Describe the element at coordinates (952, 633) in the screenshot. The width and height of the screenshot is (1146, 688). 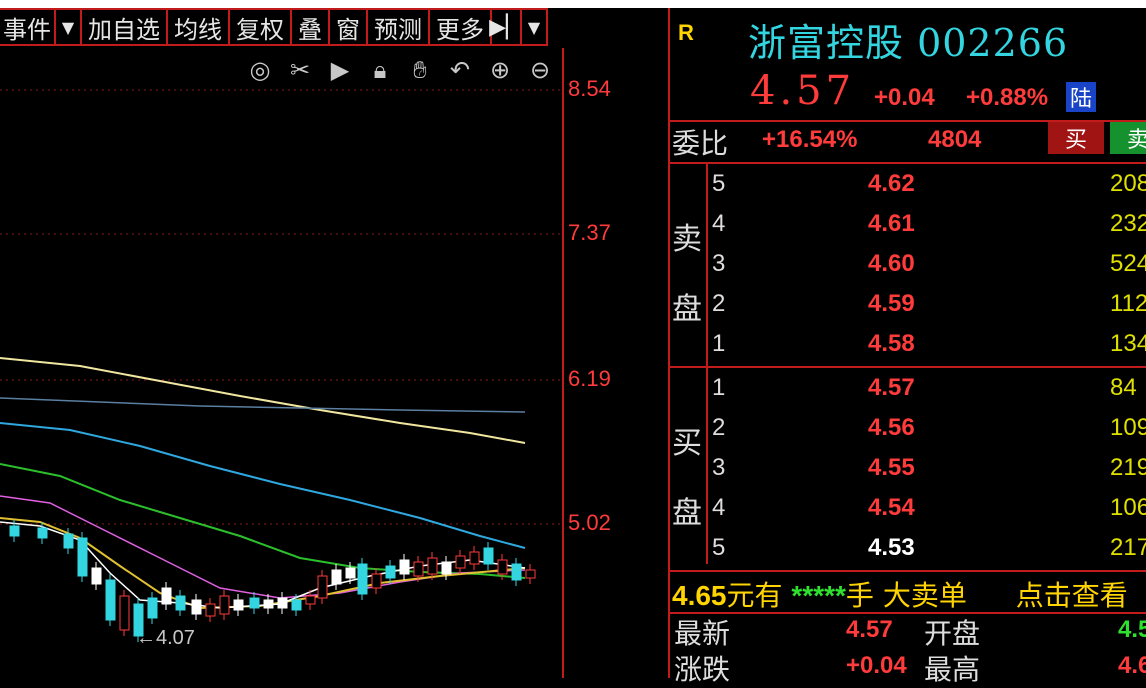
I see `open-label: 开盘` at that location.